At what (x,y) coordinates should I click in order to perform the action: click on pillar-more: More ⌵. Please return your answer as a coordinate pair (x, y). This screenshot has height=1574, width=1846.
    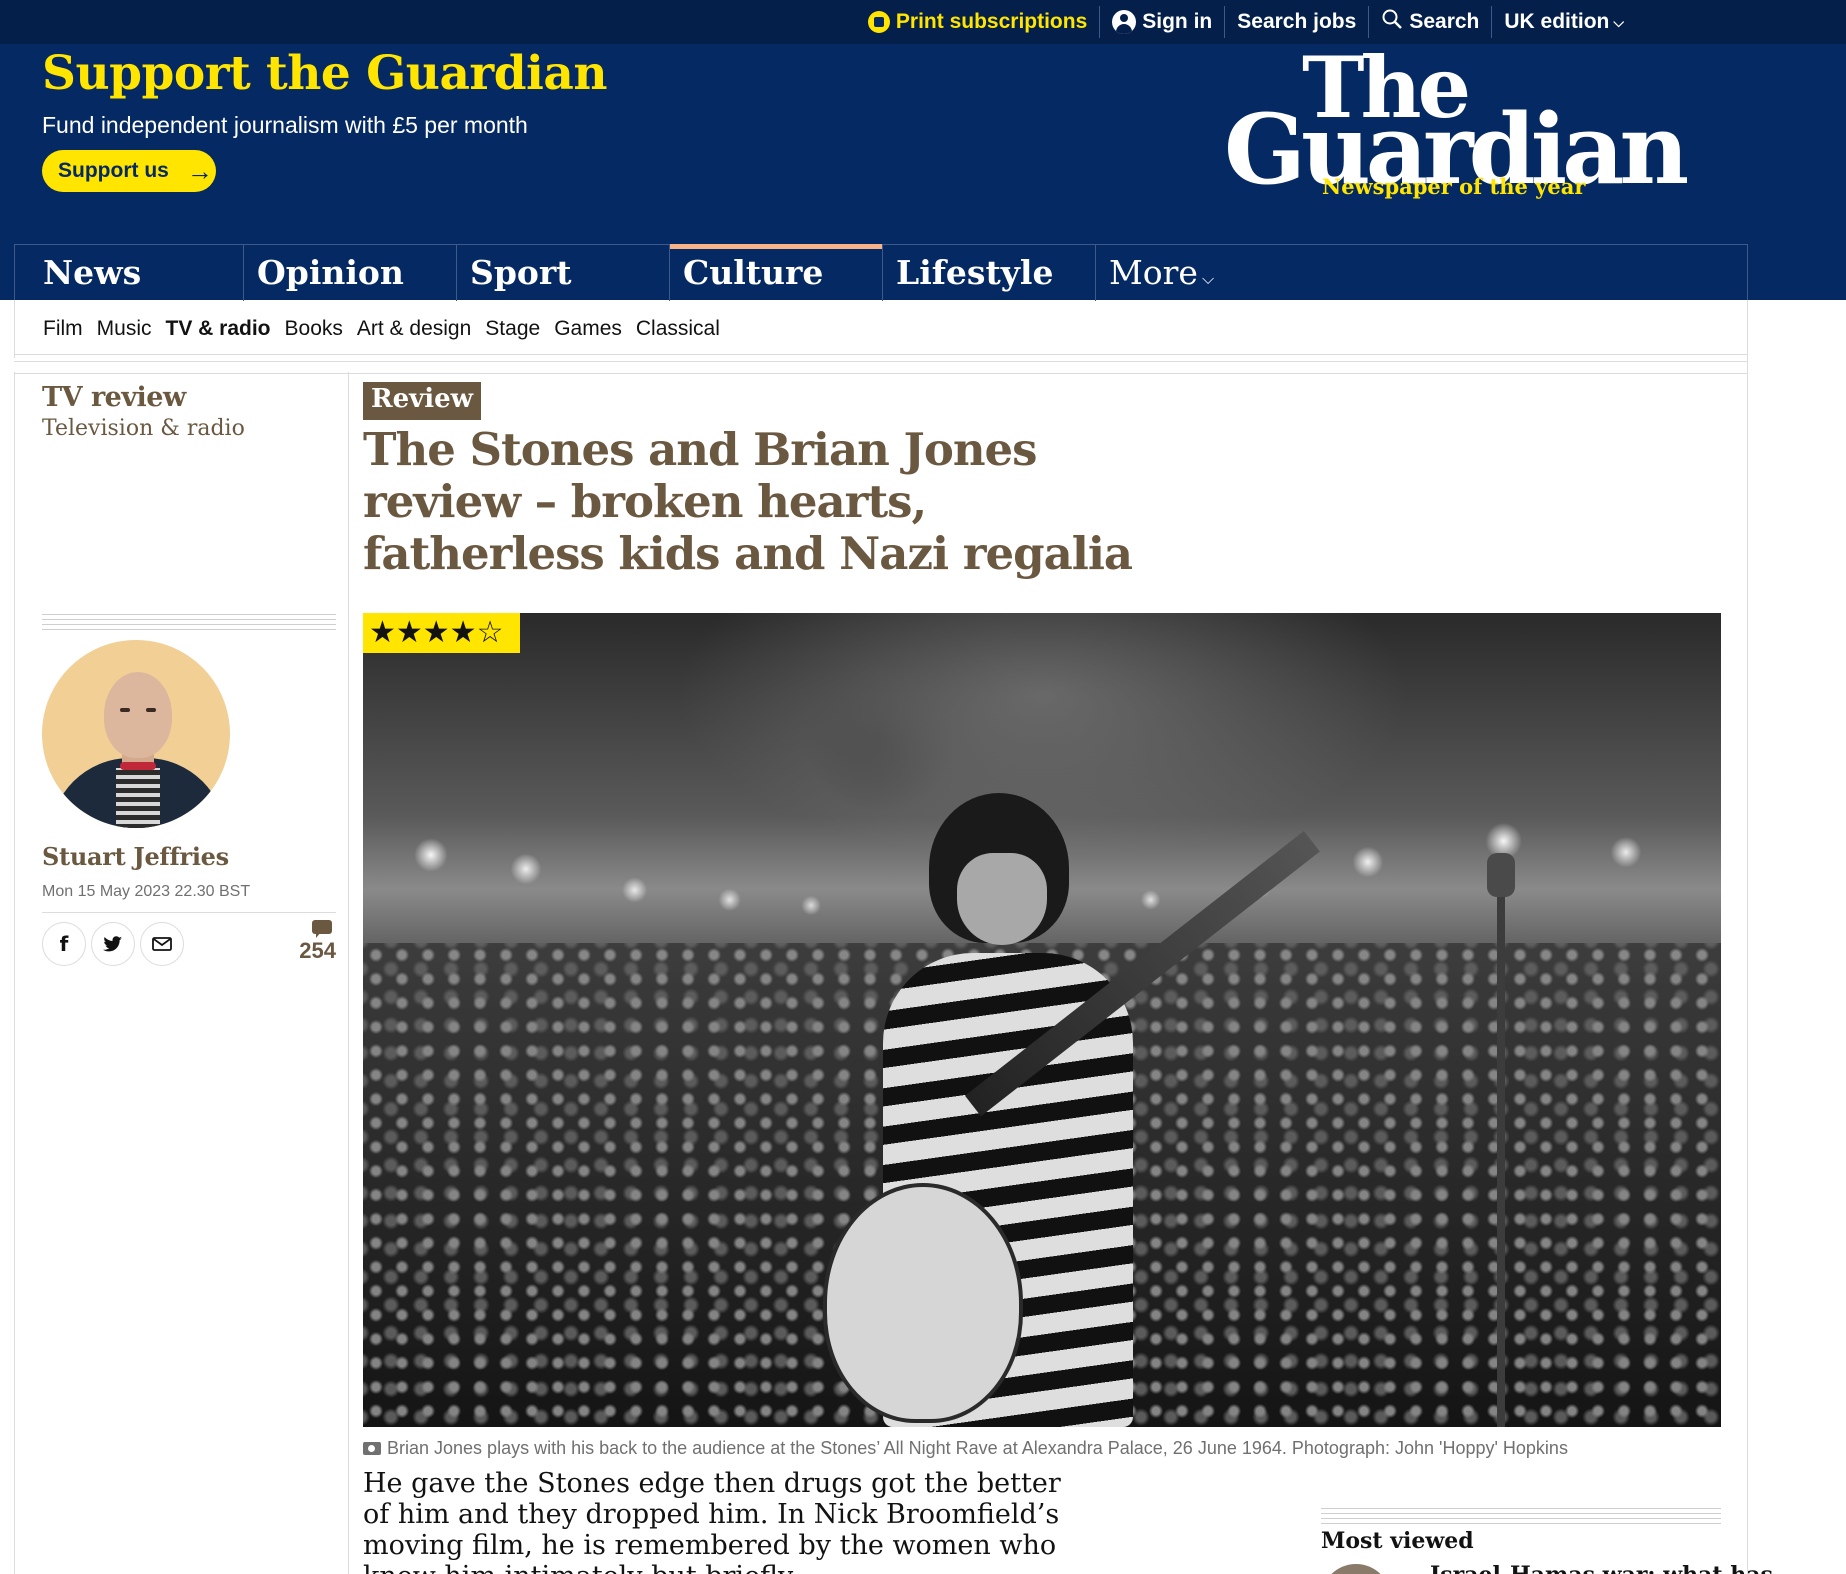
    Looking at the image, I should click on (1175, 273).